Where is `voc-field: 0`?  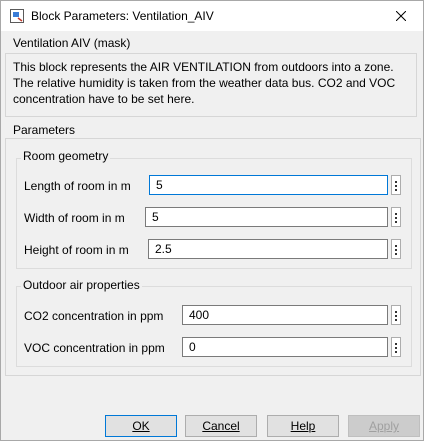
voc-field: 0 is located at coordinates (285, 347).